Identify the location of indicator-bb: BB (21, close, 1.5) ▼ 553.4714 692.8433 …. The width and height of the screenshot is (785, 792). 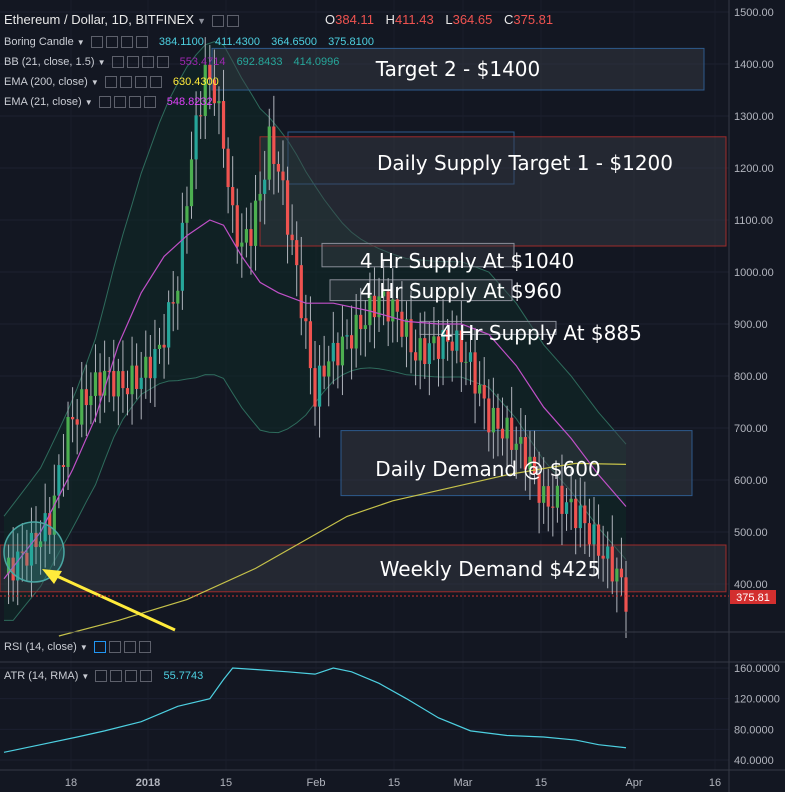
(172, 62).